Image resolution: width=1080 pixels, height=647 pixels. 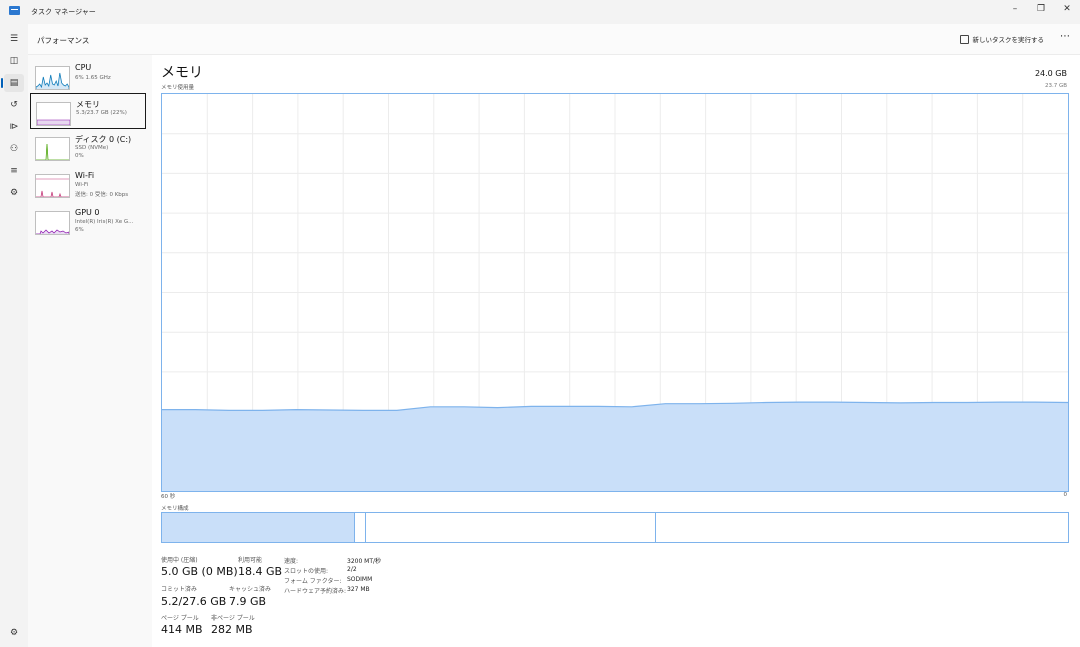 What do you see at coordinates (168, 497) in the screenshot?
I see `axis-time-left: 60 秒` at bounding box center [168, 497].